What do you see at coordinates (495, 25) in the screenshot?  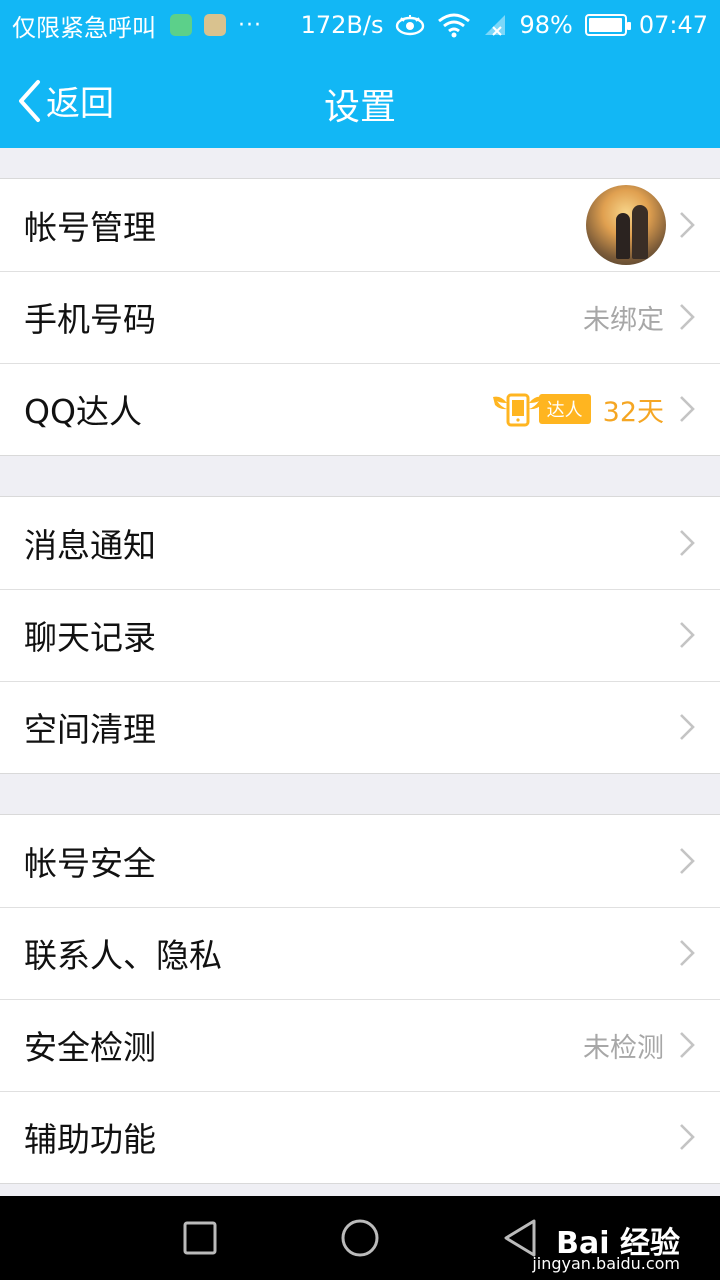 I see `signal-icon` at bounding box center [495, 25].